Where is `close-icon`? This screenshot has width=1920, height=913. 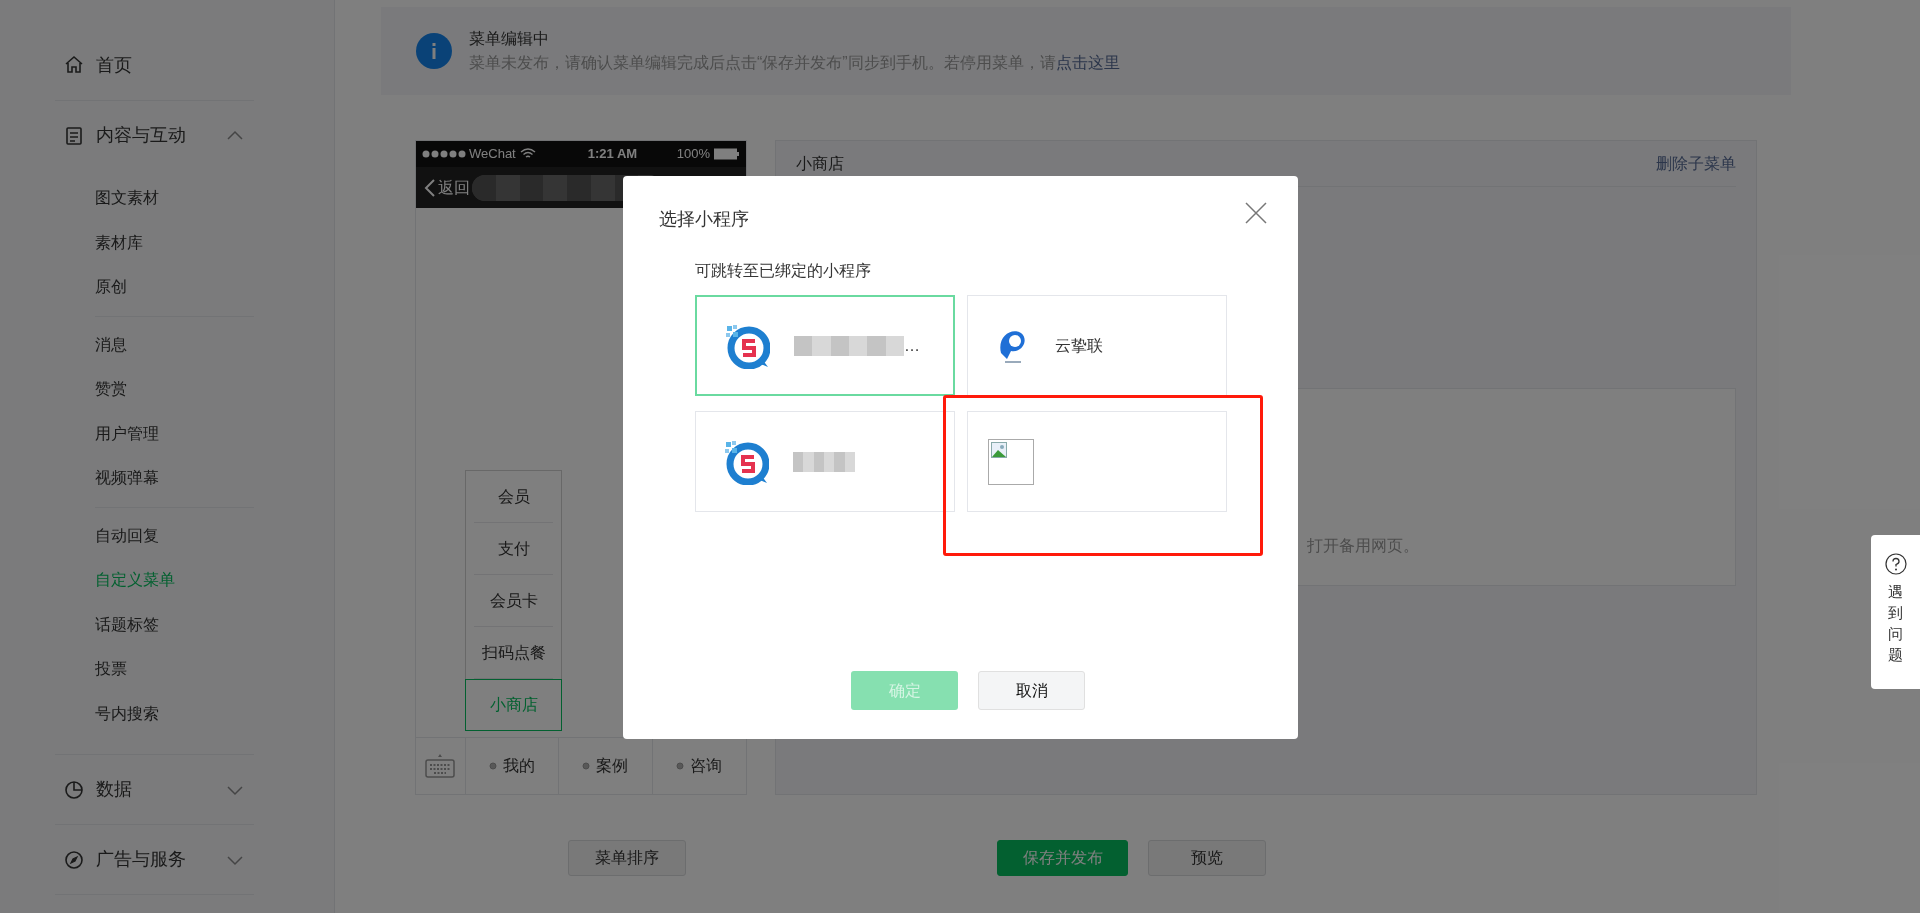 close-icon is located at coordinates (1256, 212).